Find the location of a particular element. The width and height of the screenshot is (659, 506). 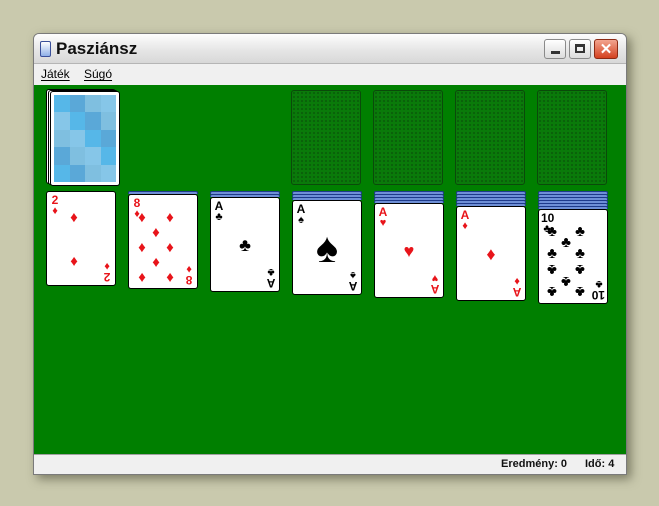

close-icon: ✕ is located at coordinates (606, 49).